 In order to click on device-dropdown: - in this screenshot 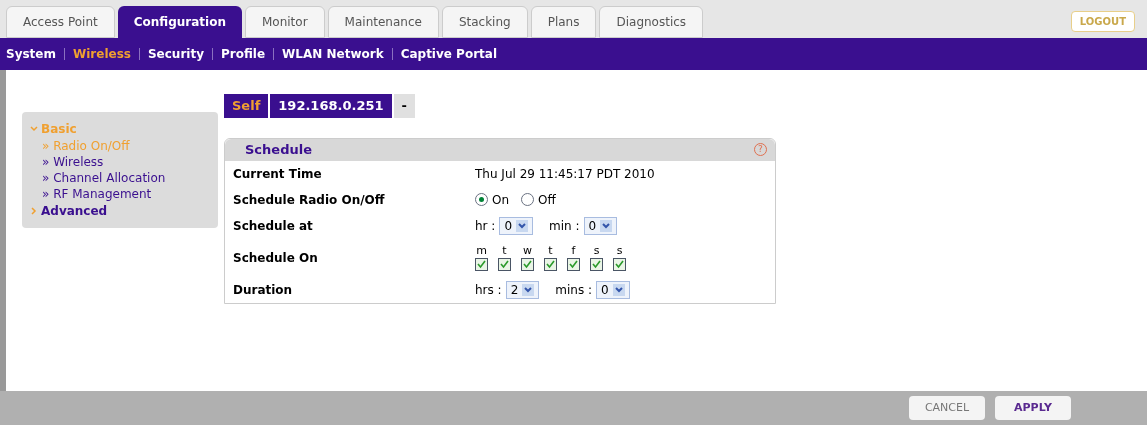, I will do `click(404, 106)`.